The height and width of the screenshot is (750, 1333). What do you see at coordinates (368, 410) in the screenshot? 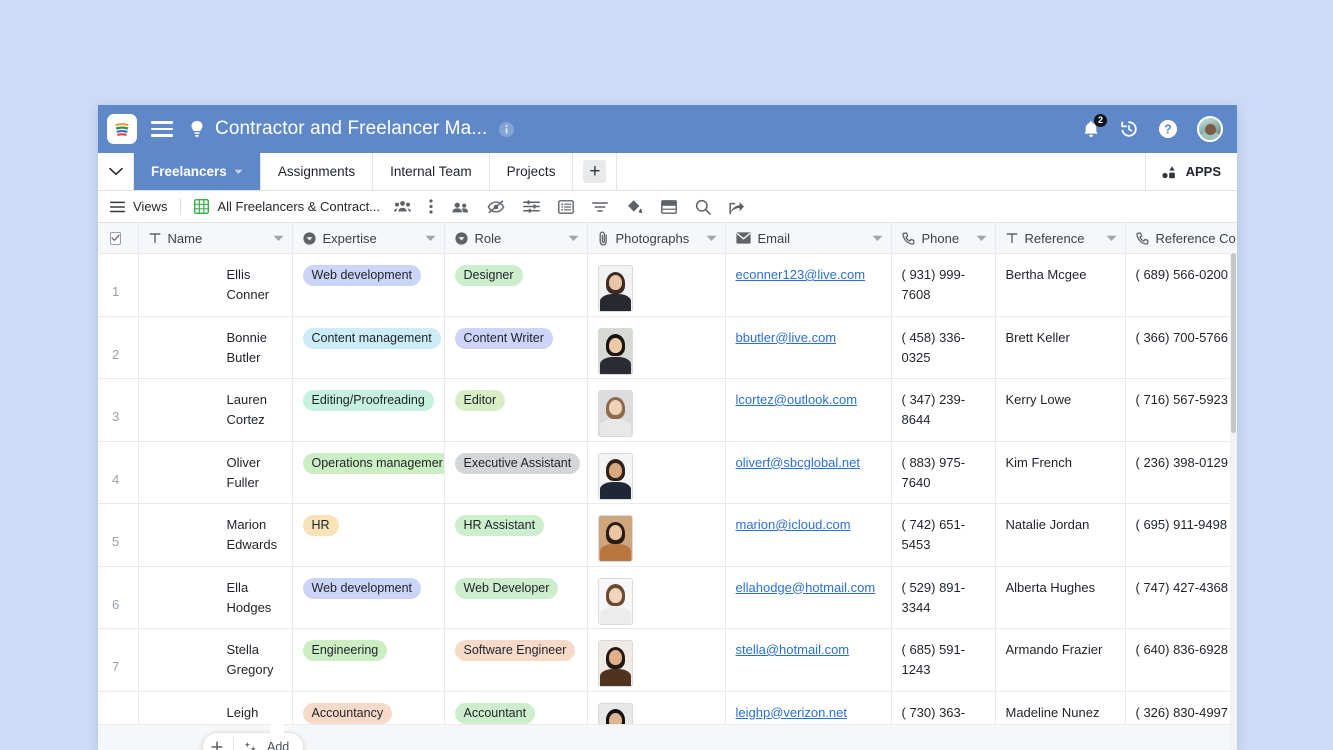
I see `cell-expertise: Editing/Proofreading` at bounding box center [368, 410].